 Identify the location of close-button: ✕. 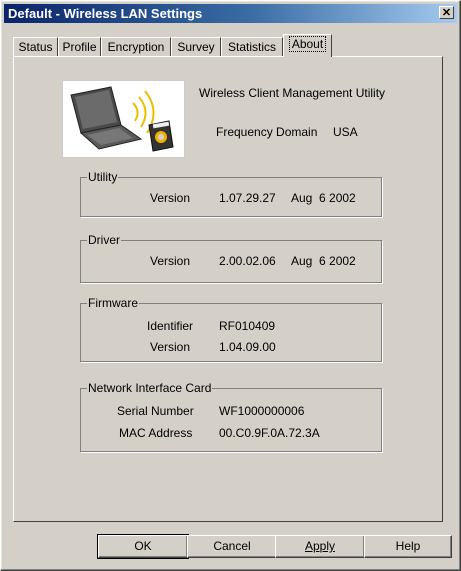
(446, 12).